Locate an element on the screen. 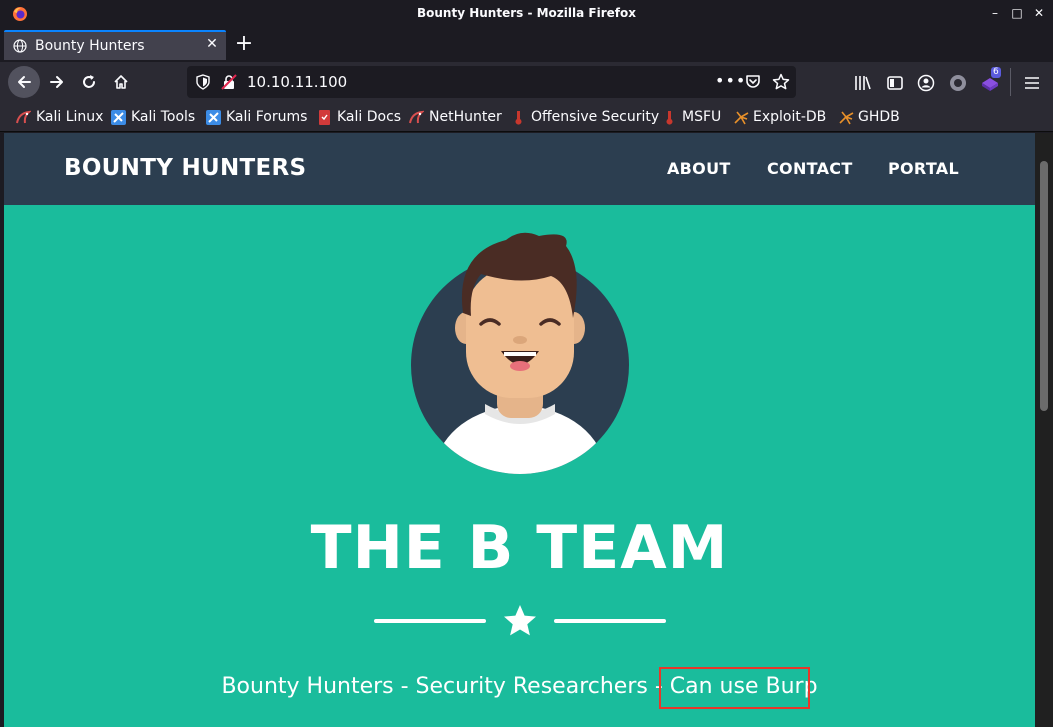 The height and width of the screenshot is (727, 1053). bookmark-label: Kali Docs is located at coordinates (369, 117).